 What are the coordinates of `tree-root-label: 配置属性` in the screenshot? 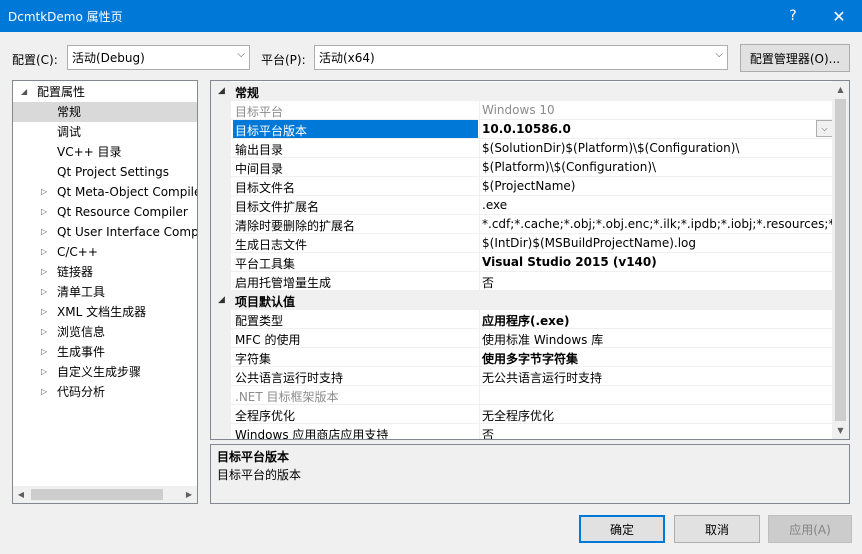 It's located at (61, 92).